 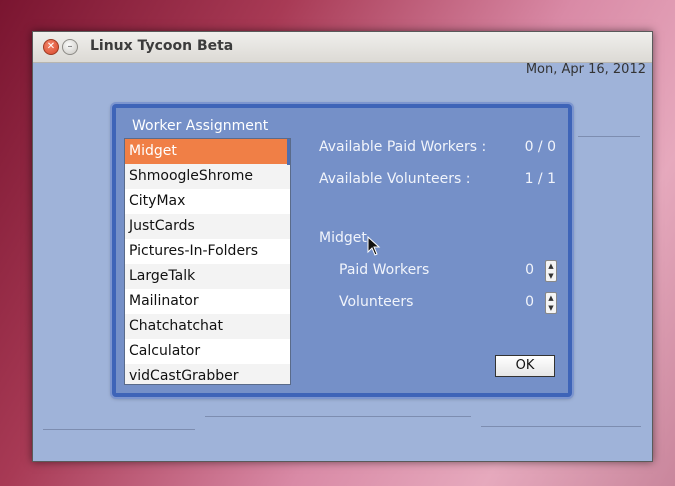 I want to click on list-item-chatchatchat: Chatchatchat, so click(x=207, y=326).